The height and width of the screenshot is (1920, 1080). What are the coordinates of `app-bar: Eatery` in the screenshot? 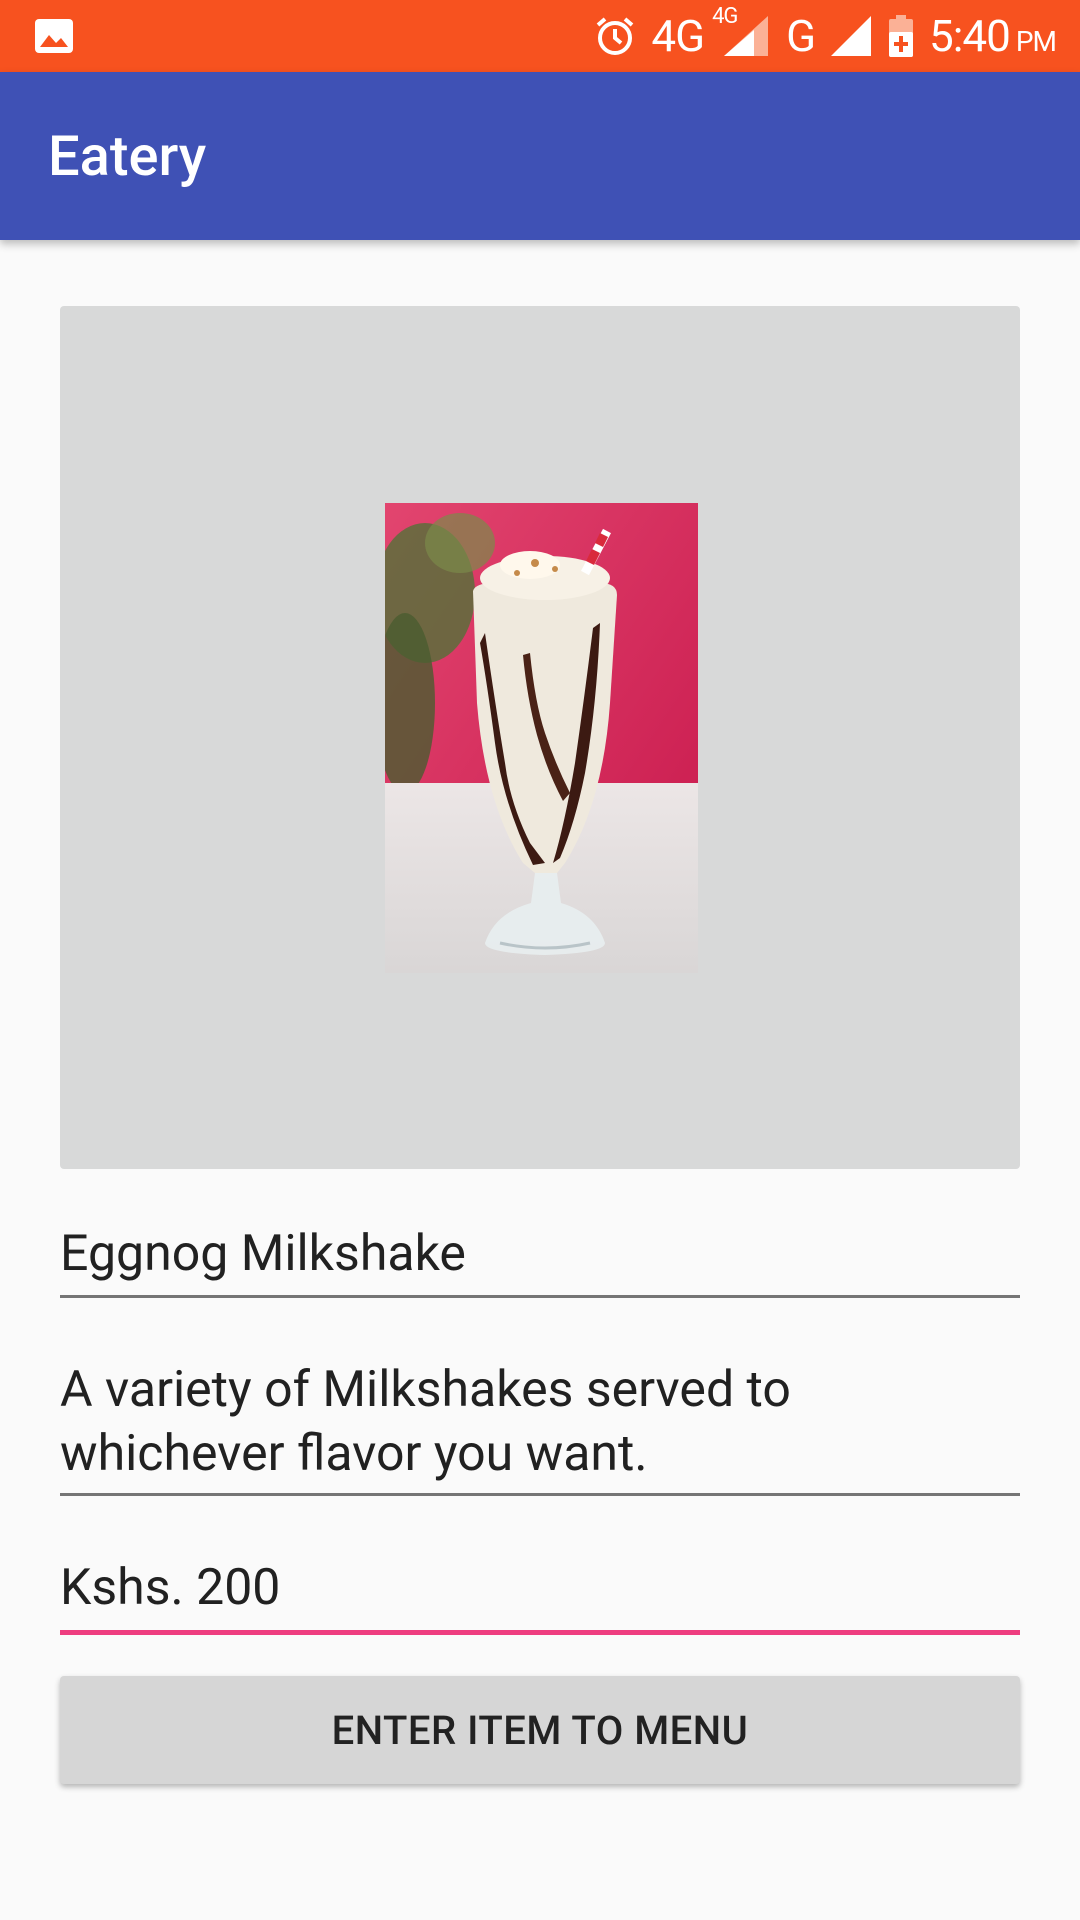 It's located at (540, 156).